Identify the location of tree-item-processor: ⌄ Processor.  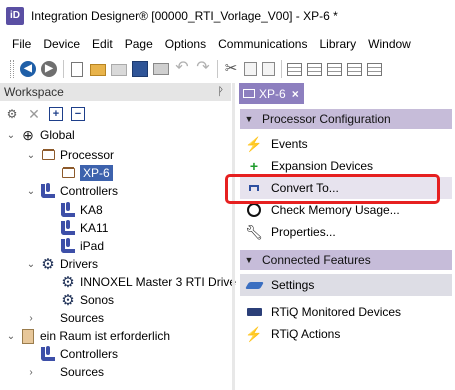
(70, 155).